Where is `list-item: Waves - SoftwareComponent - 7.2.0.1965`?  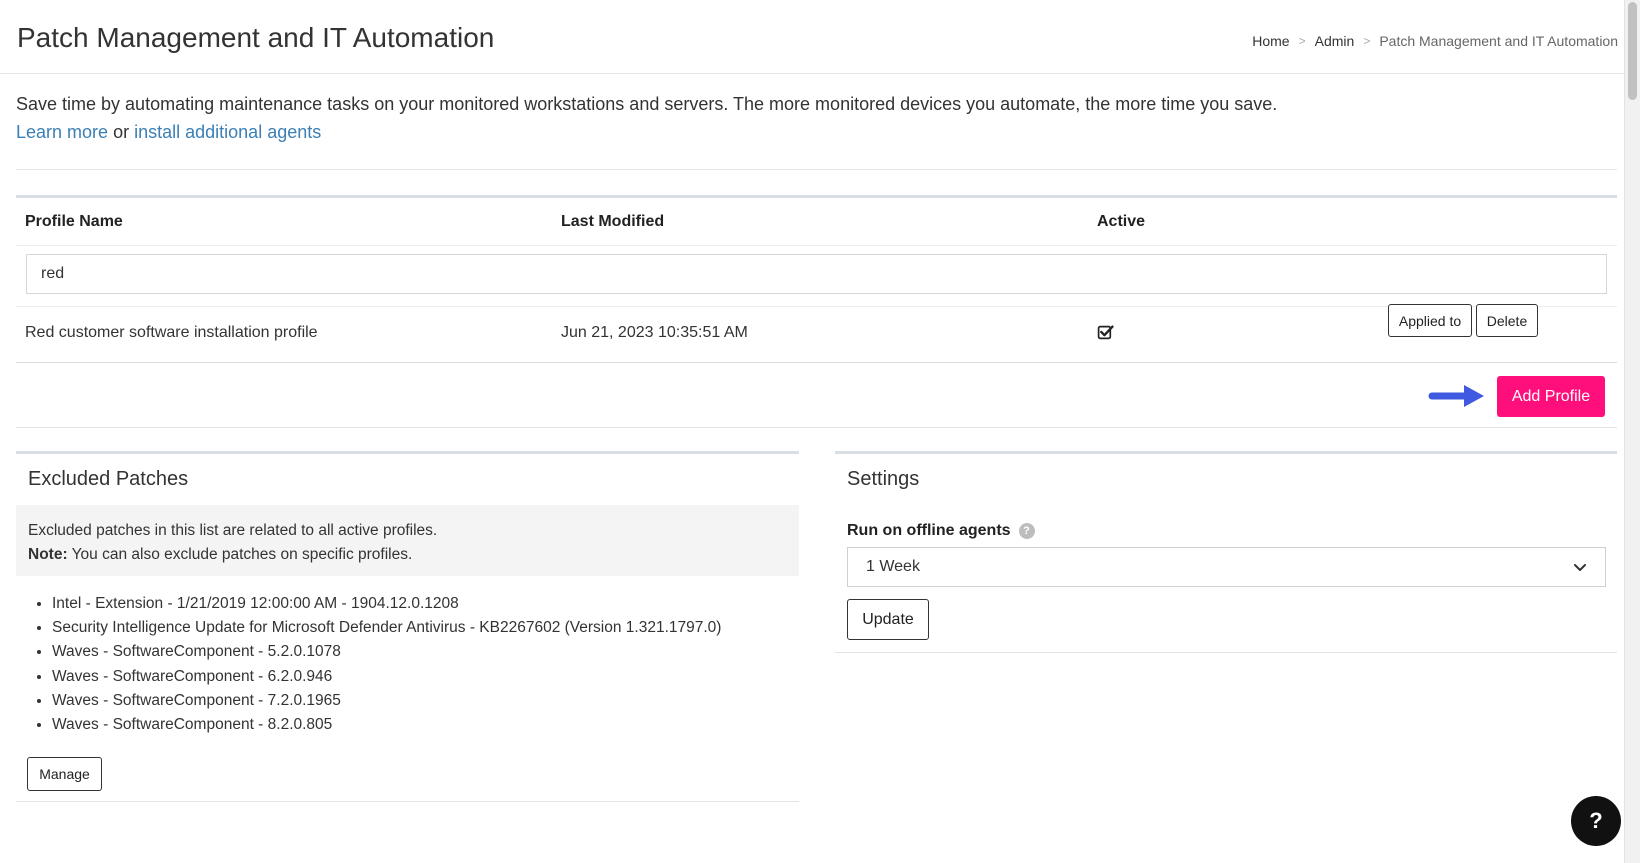
list-item: Waves - SoftwareComponent - 7.2.0.1965 is located at coordinates (386, 701).